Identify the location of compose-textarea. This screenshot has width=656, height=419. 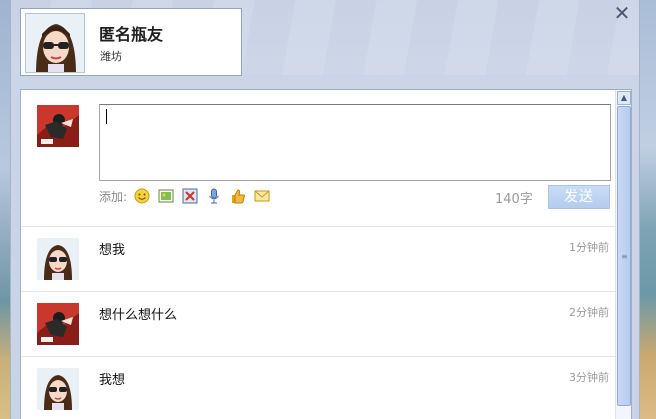
(355, 142).